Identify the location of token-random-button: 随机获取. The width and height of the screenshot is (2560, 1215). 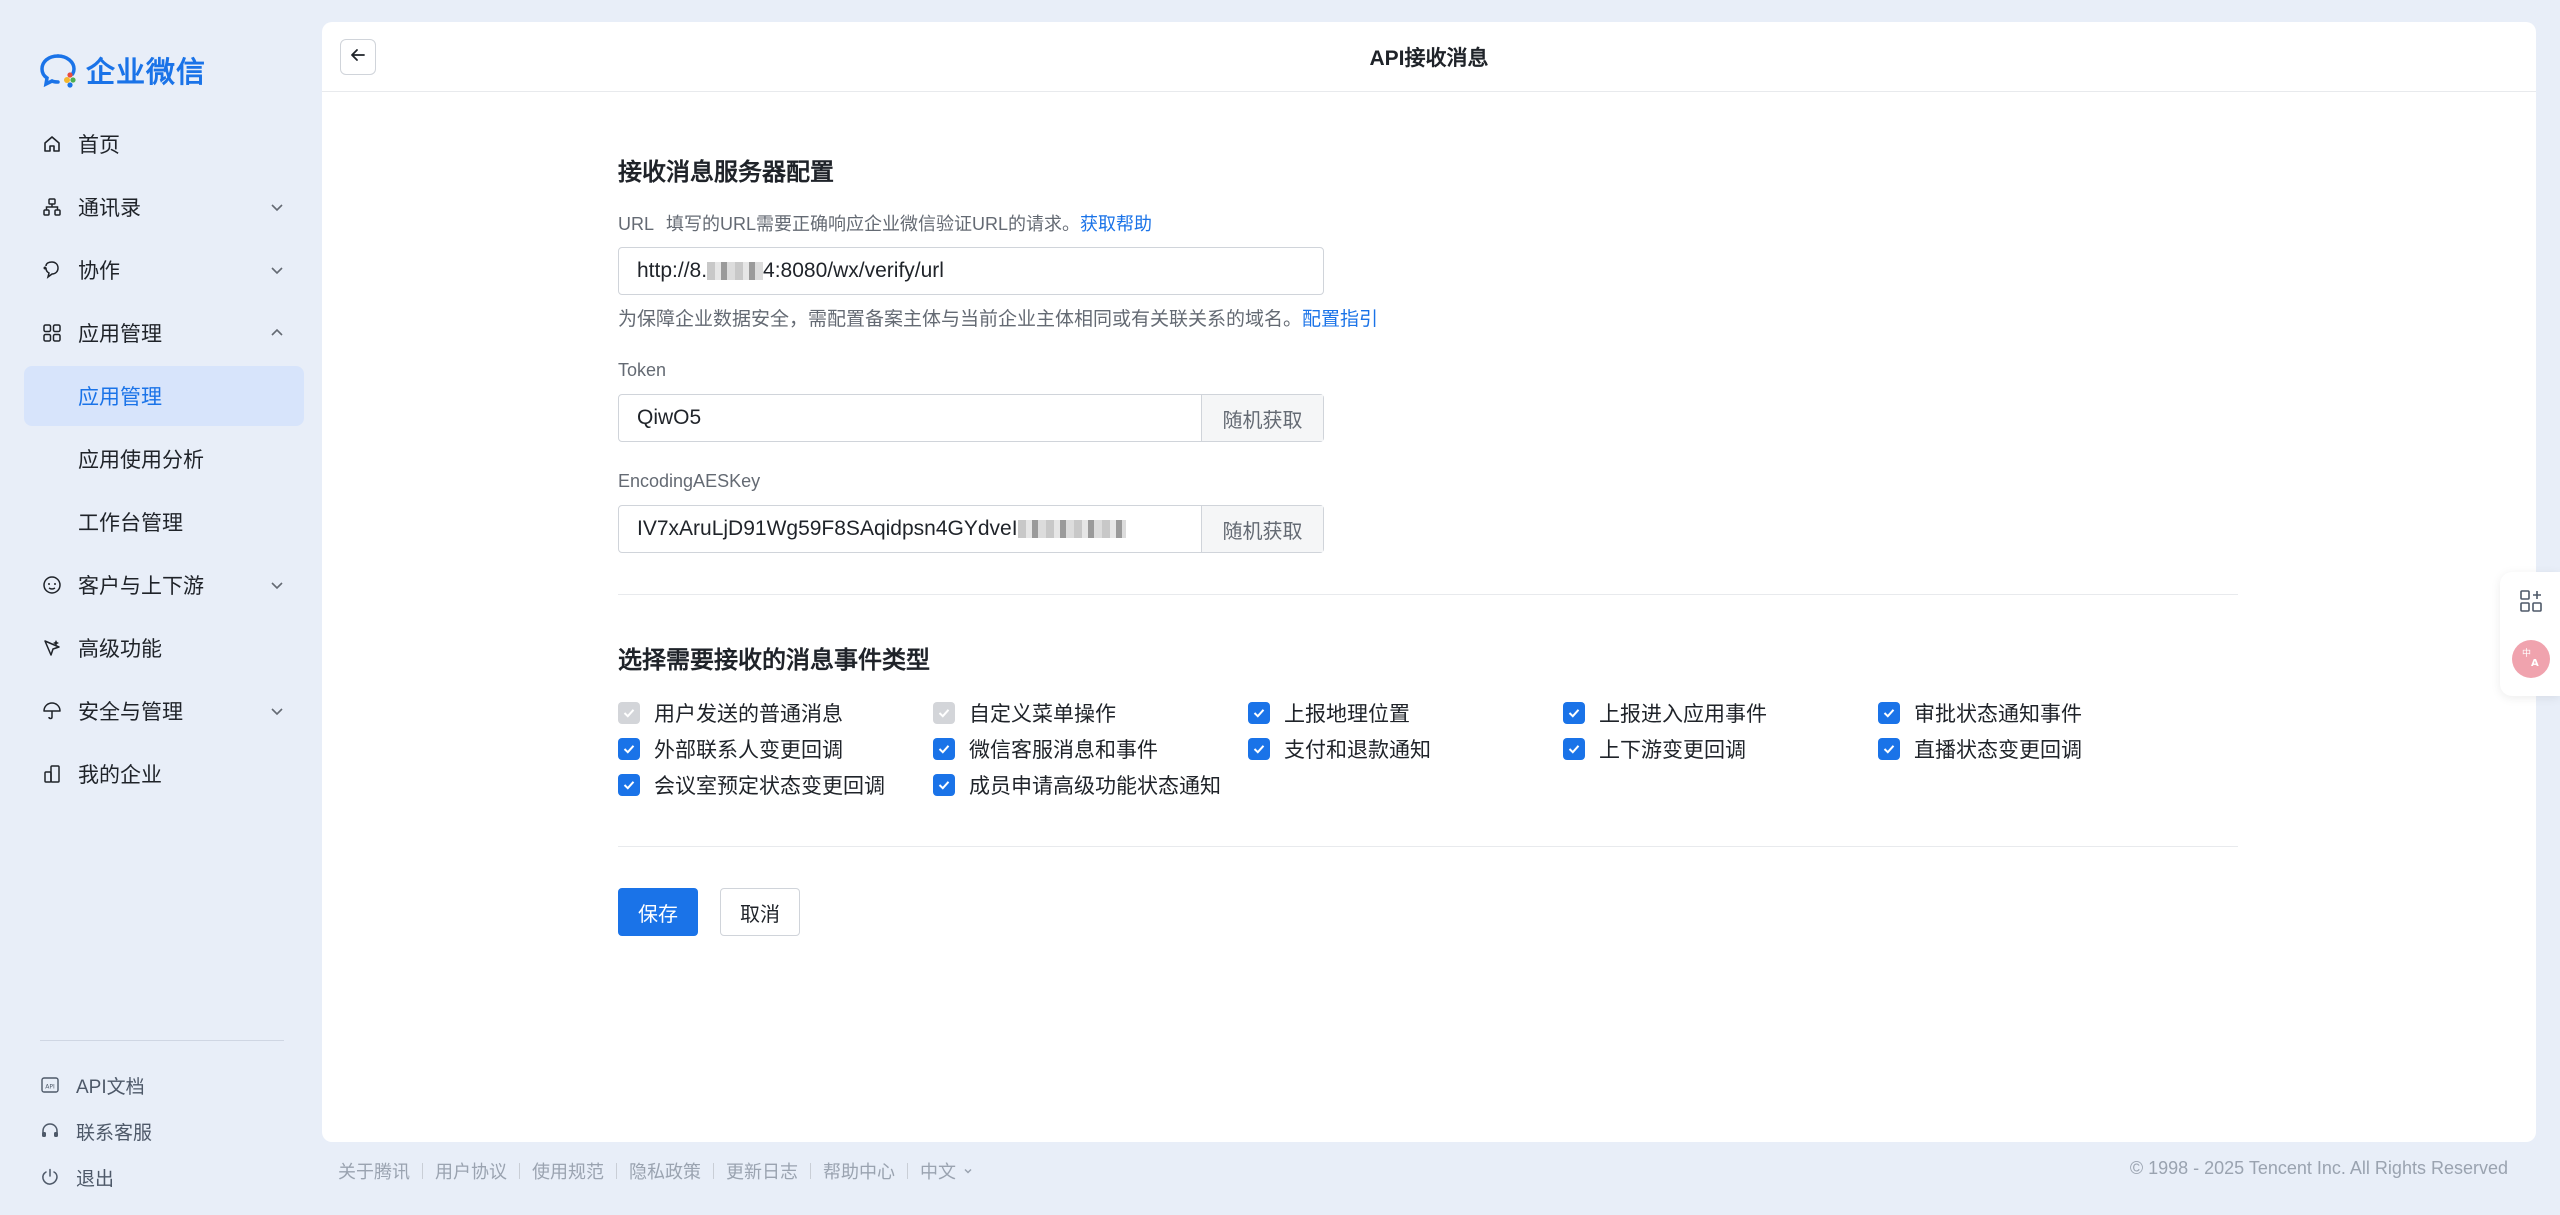
(1262, 418).